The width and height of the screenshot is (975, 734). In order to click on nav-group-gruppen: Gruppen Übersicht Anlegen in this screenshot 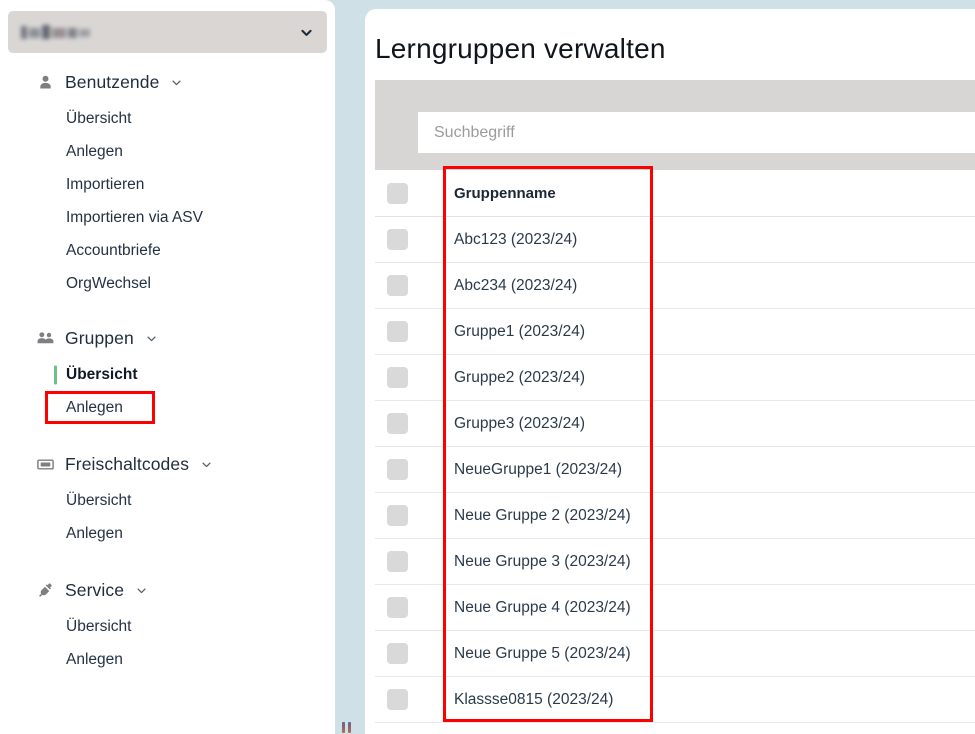, I will do `click(167, 371)`.